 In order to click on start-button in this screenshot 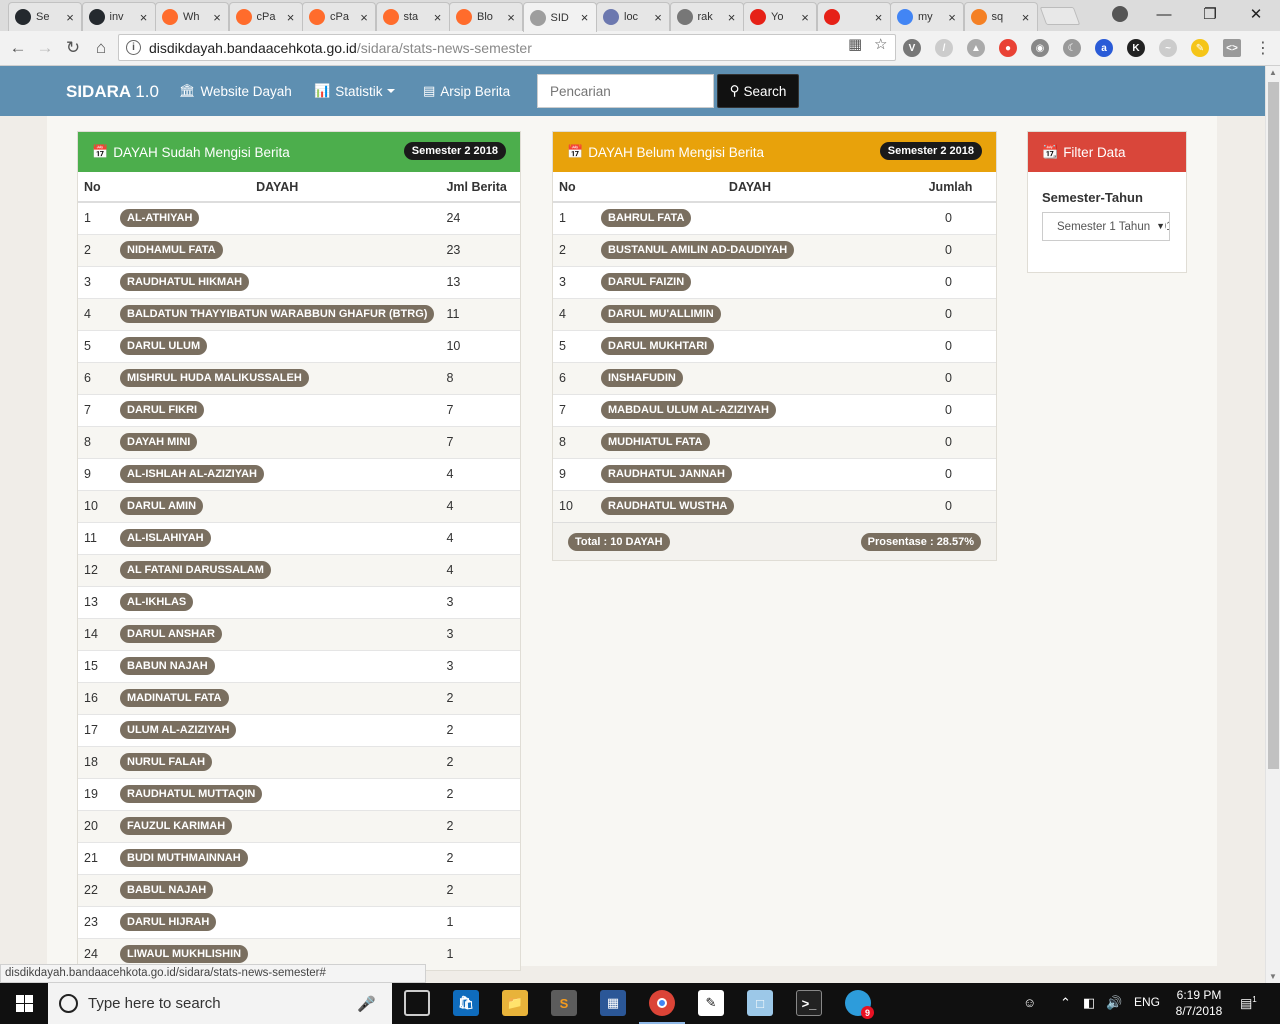, I will do `click(24, 1003)`.